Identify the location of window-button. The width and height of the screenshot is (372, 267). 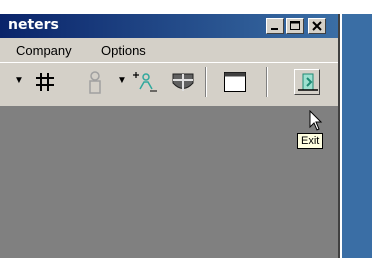
(235, 82).